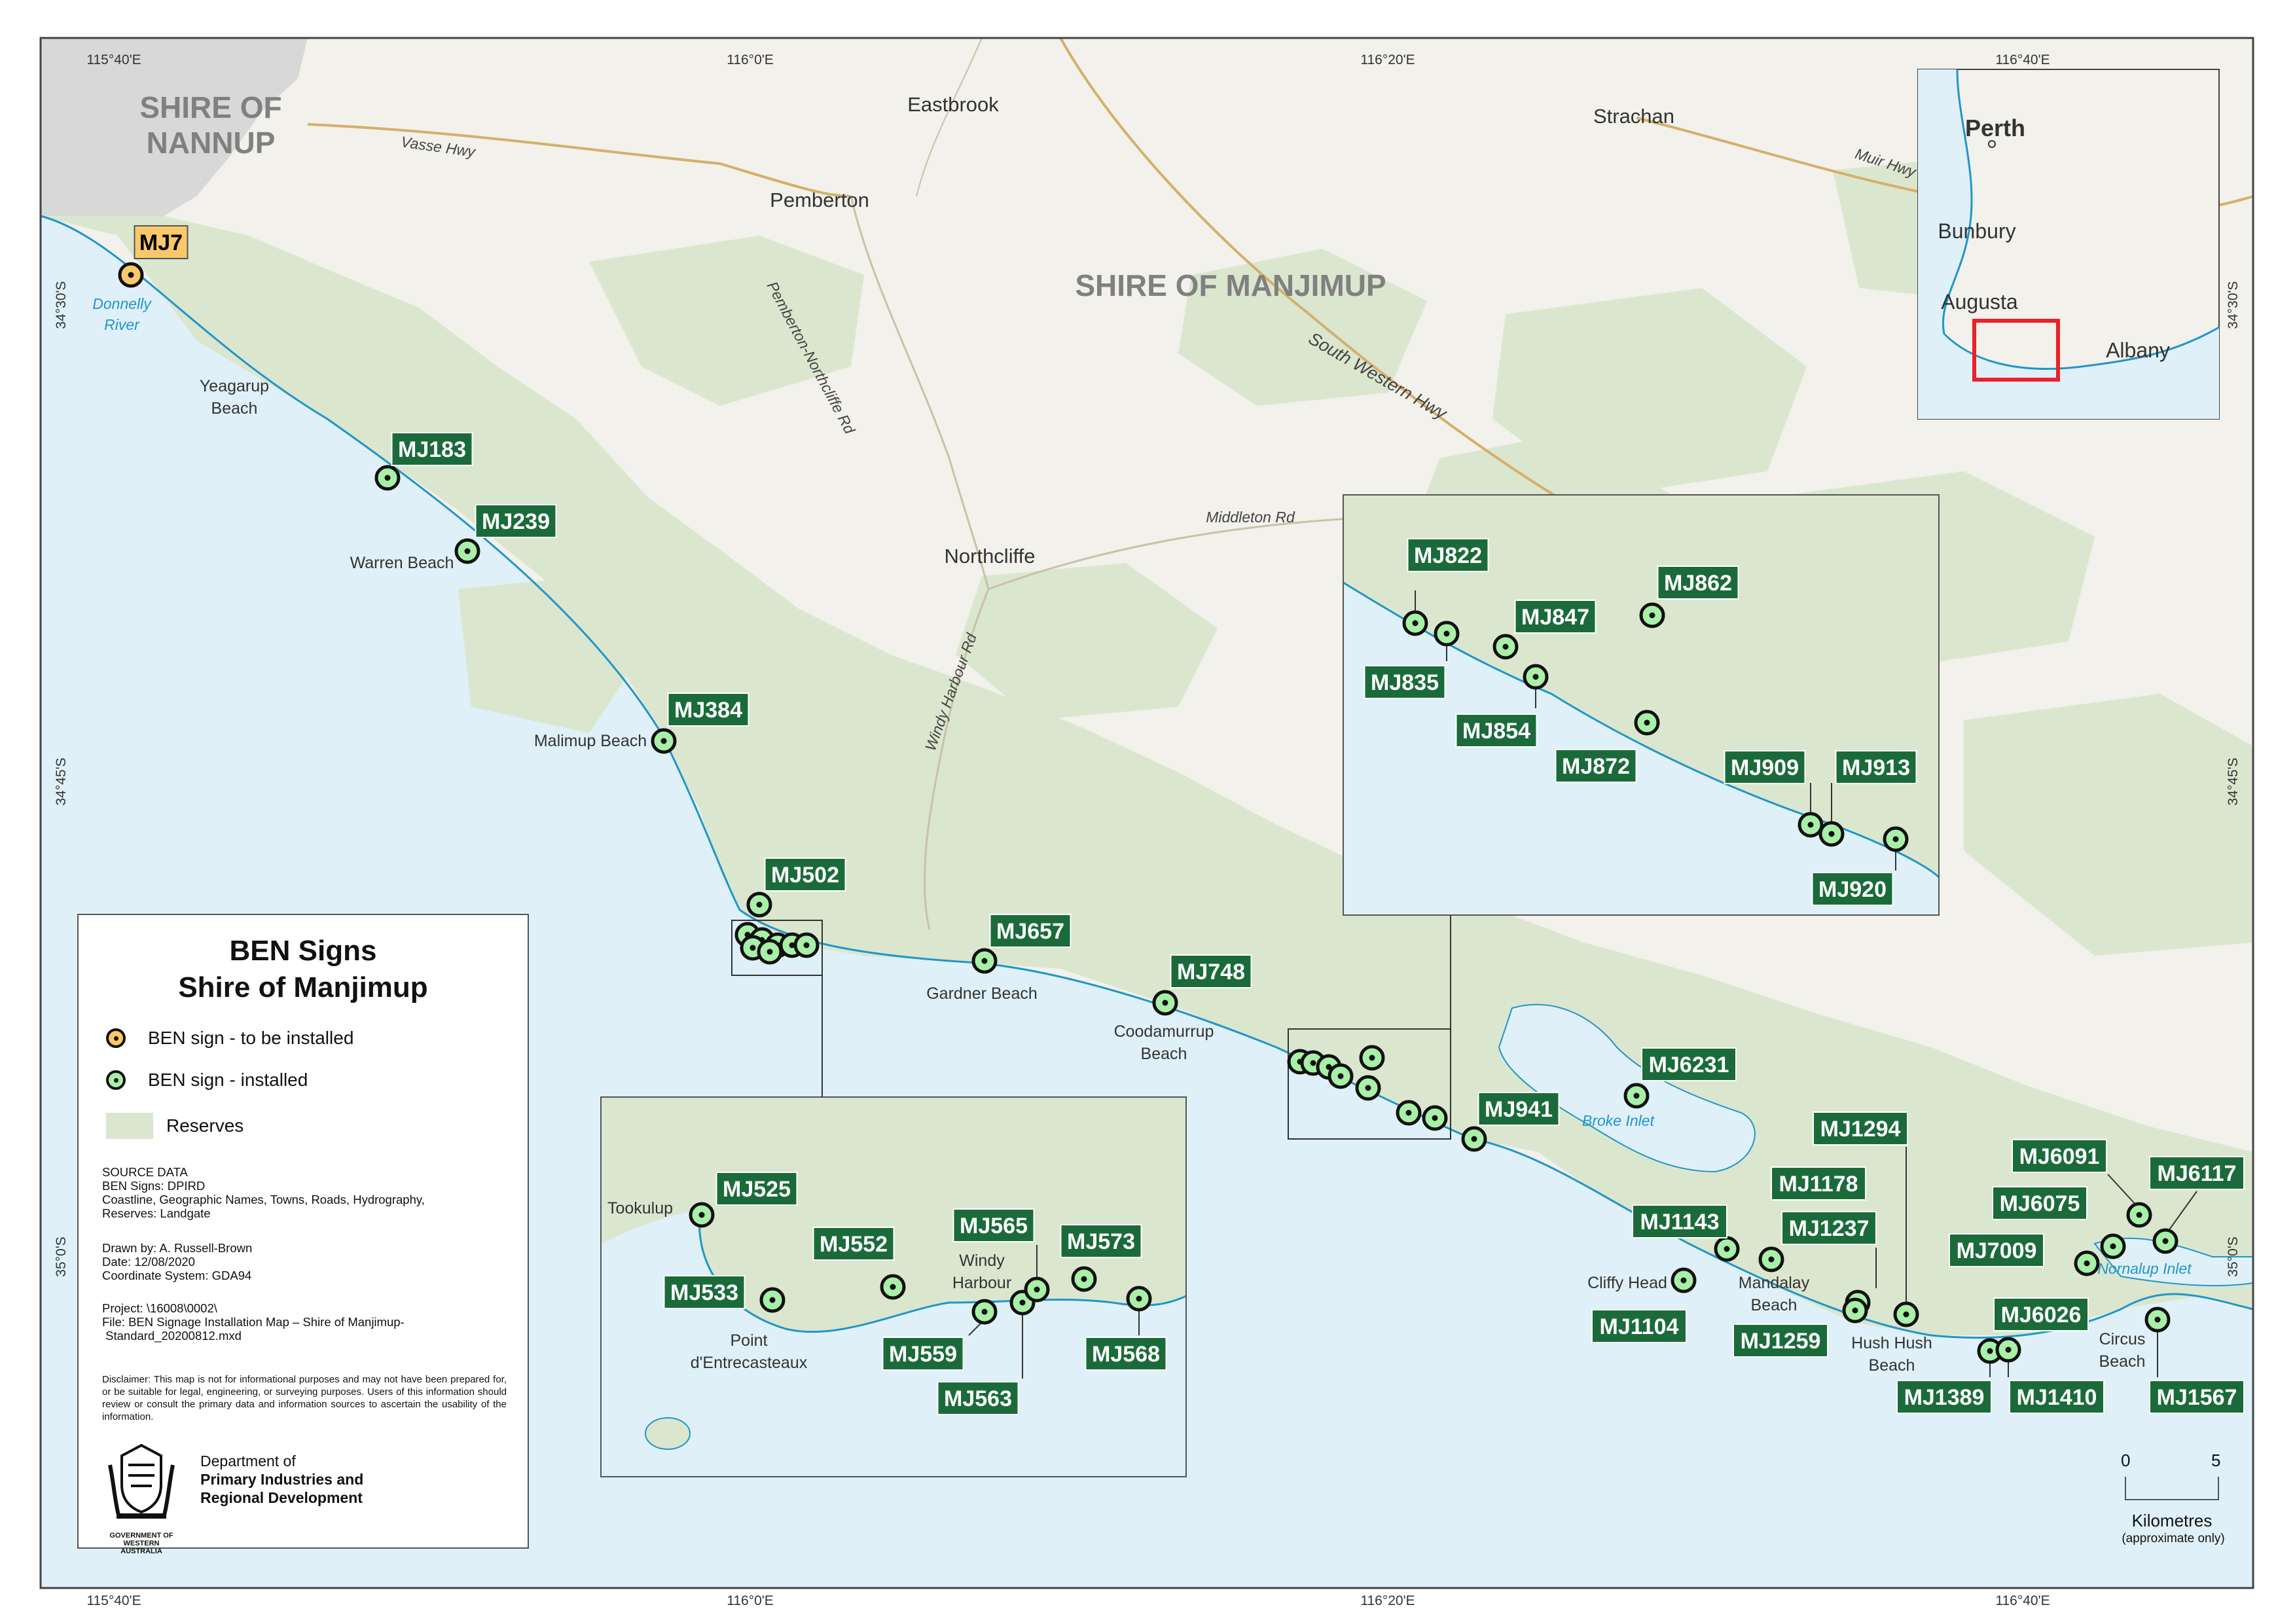 The height and width of the screenshot is (1624, 2295). Describe the element at coordinates (2165, 1241) in the screenshot. I see `sign-marker-mj6117-dot` at that location.